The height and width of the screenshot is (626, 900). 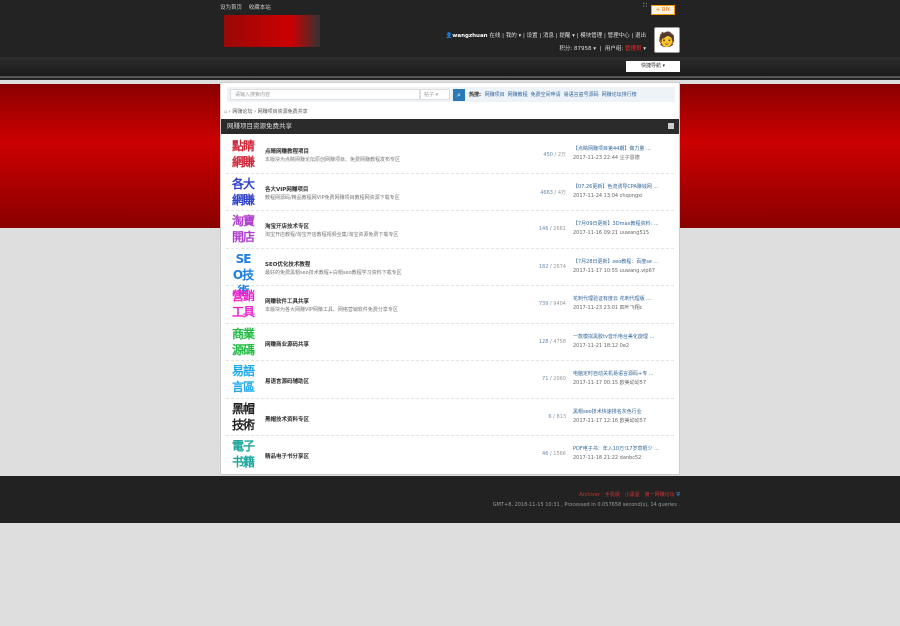 I want to click on home-icon: ⌂, so click(x=225, y=112).